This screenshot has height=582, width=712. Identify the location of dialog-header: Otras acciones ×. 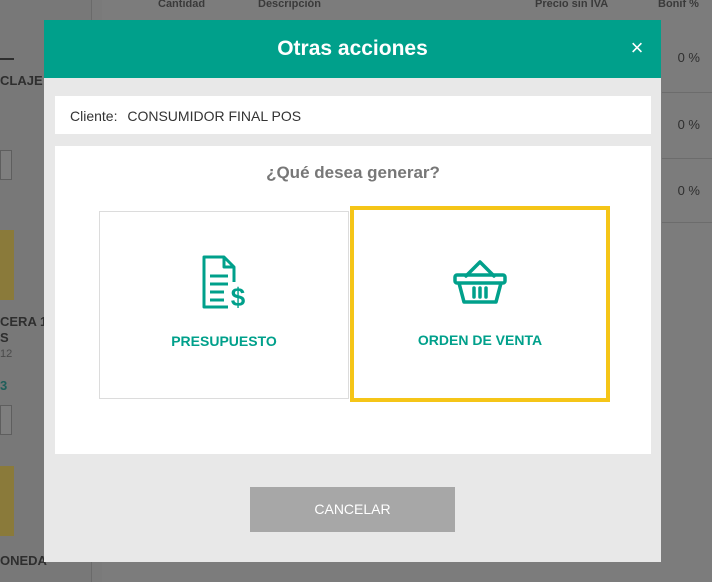
(352, 49).